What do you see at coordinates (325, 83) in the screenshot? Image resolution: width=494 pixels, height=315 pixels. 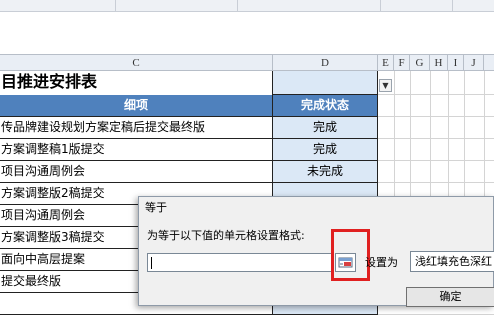 I see `title-d-cell` at bounding box center [325, 83].